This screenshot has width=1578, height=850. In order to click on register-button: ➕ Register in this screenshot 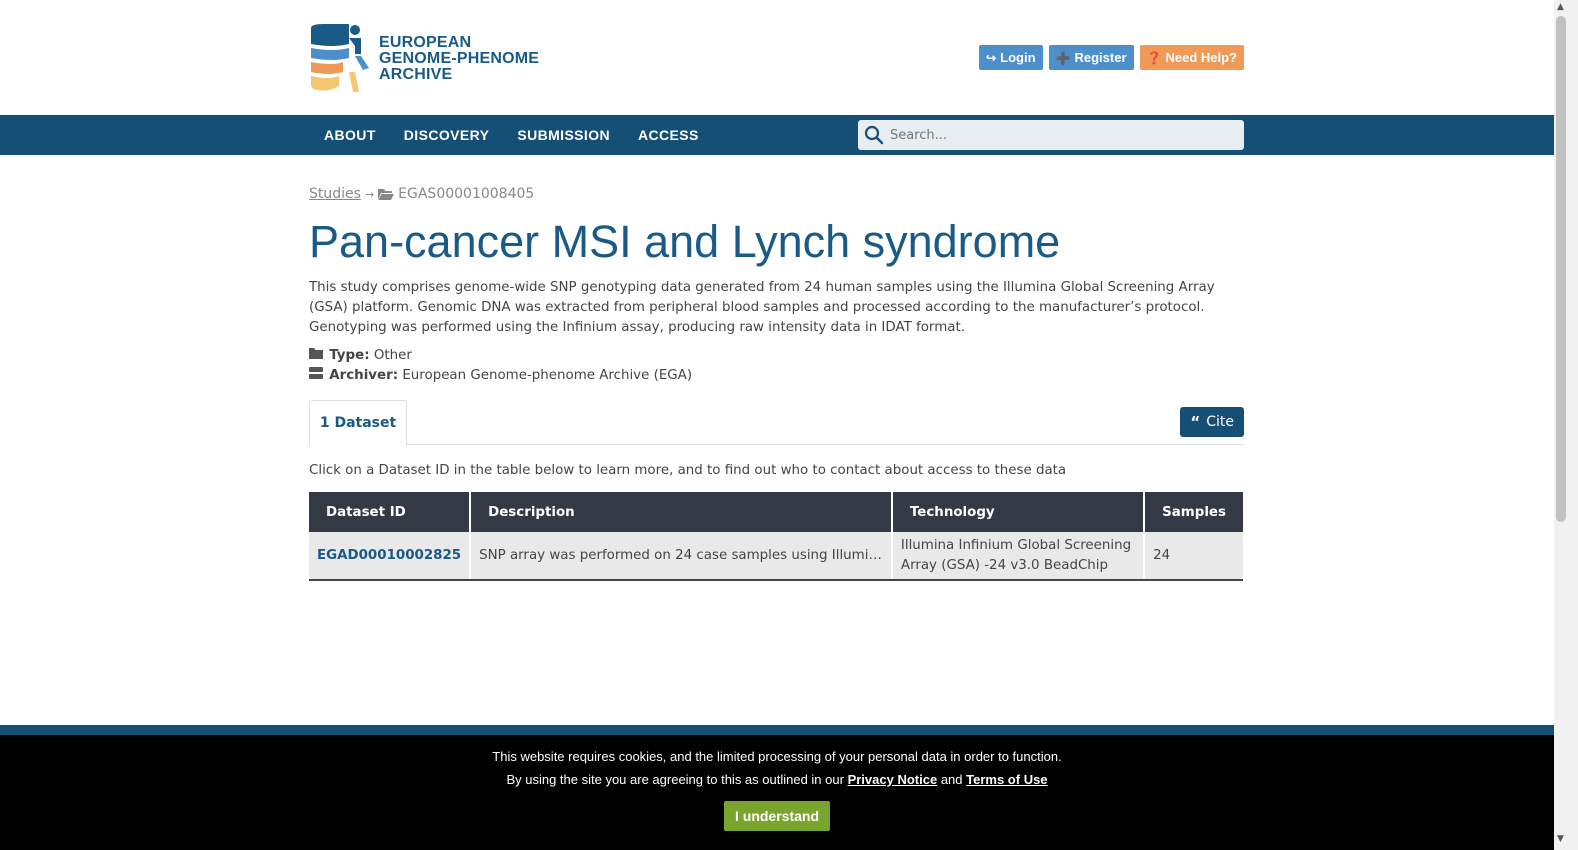, I will do `click(1091, 57)`.